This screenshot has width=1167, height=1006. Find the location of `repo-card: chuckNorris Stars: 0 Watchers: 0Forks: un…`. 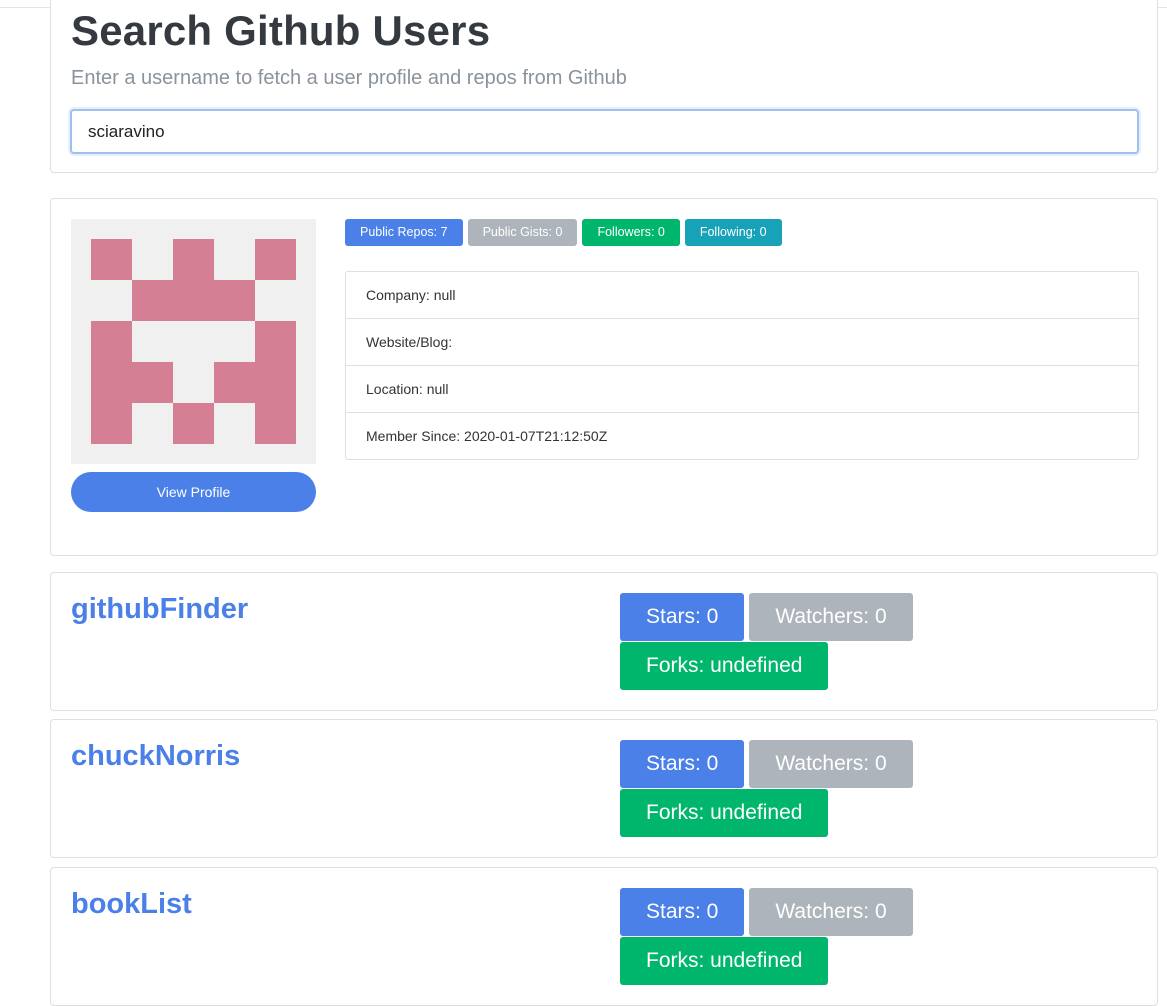

repo-card: chuckNorris Stars: 0 Watchers: 0Forks: un… is located at coordinates (604, 788).